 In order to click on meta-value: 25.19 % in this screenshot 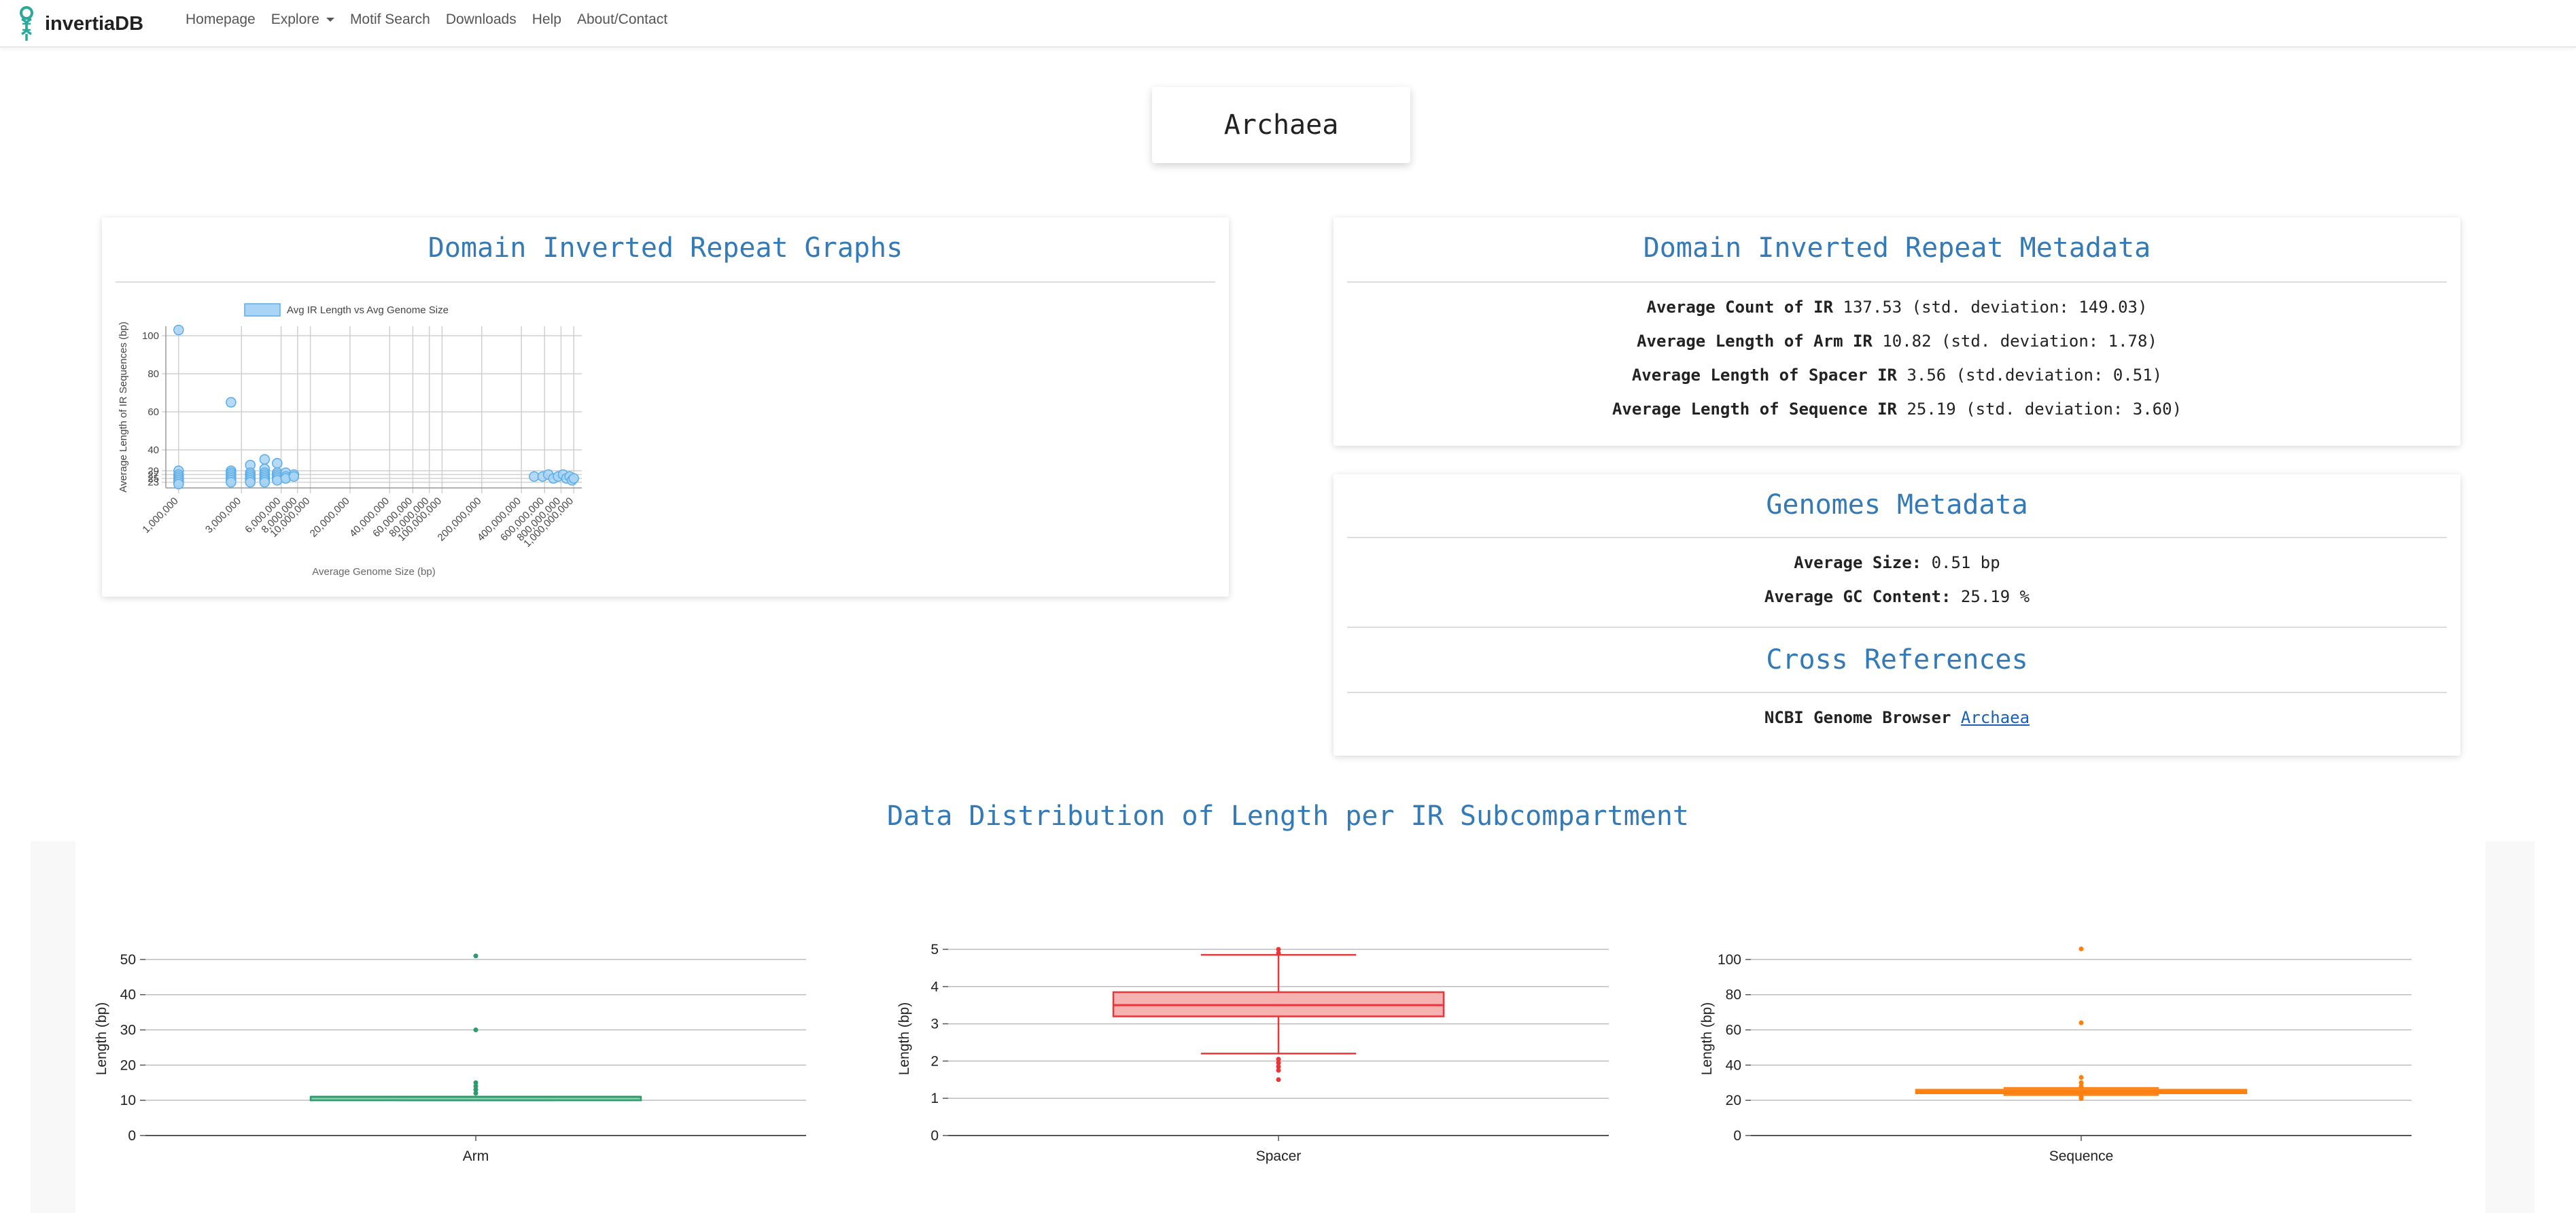, I will do `click(1995, 596)`.